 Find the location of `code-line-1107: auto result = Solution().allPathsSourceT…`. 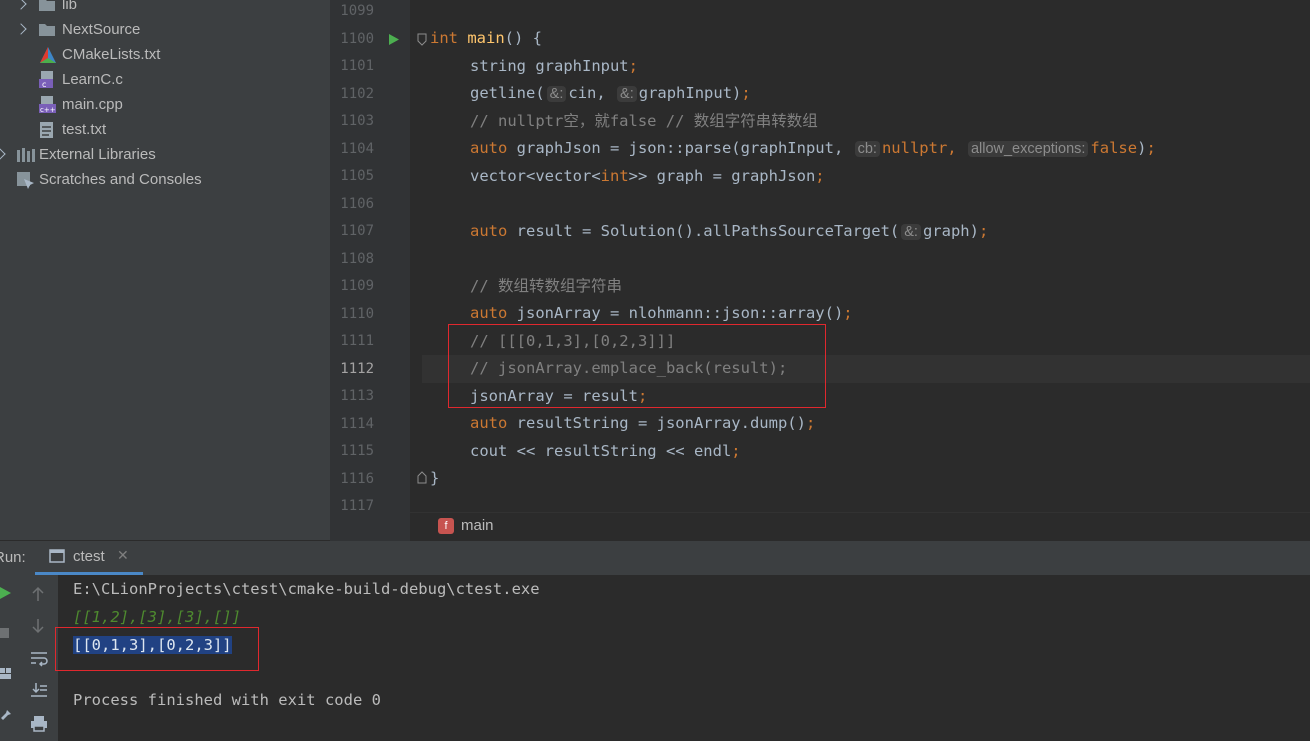

code-line-1107: auto result = Solution().allPathsSourceT… is located at coordinates (729, 232).